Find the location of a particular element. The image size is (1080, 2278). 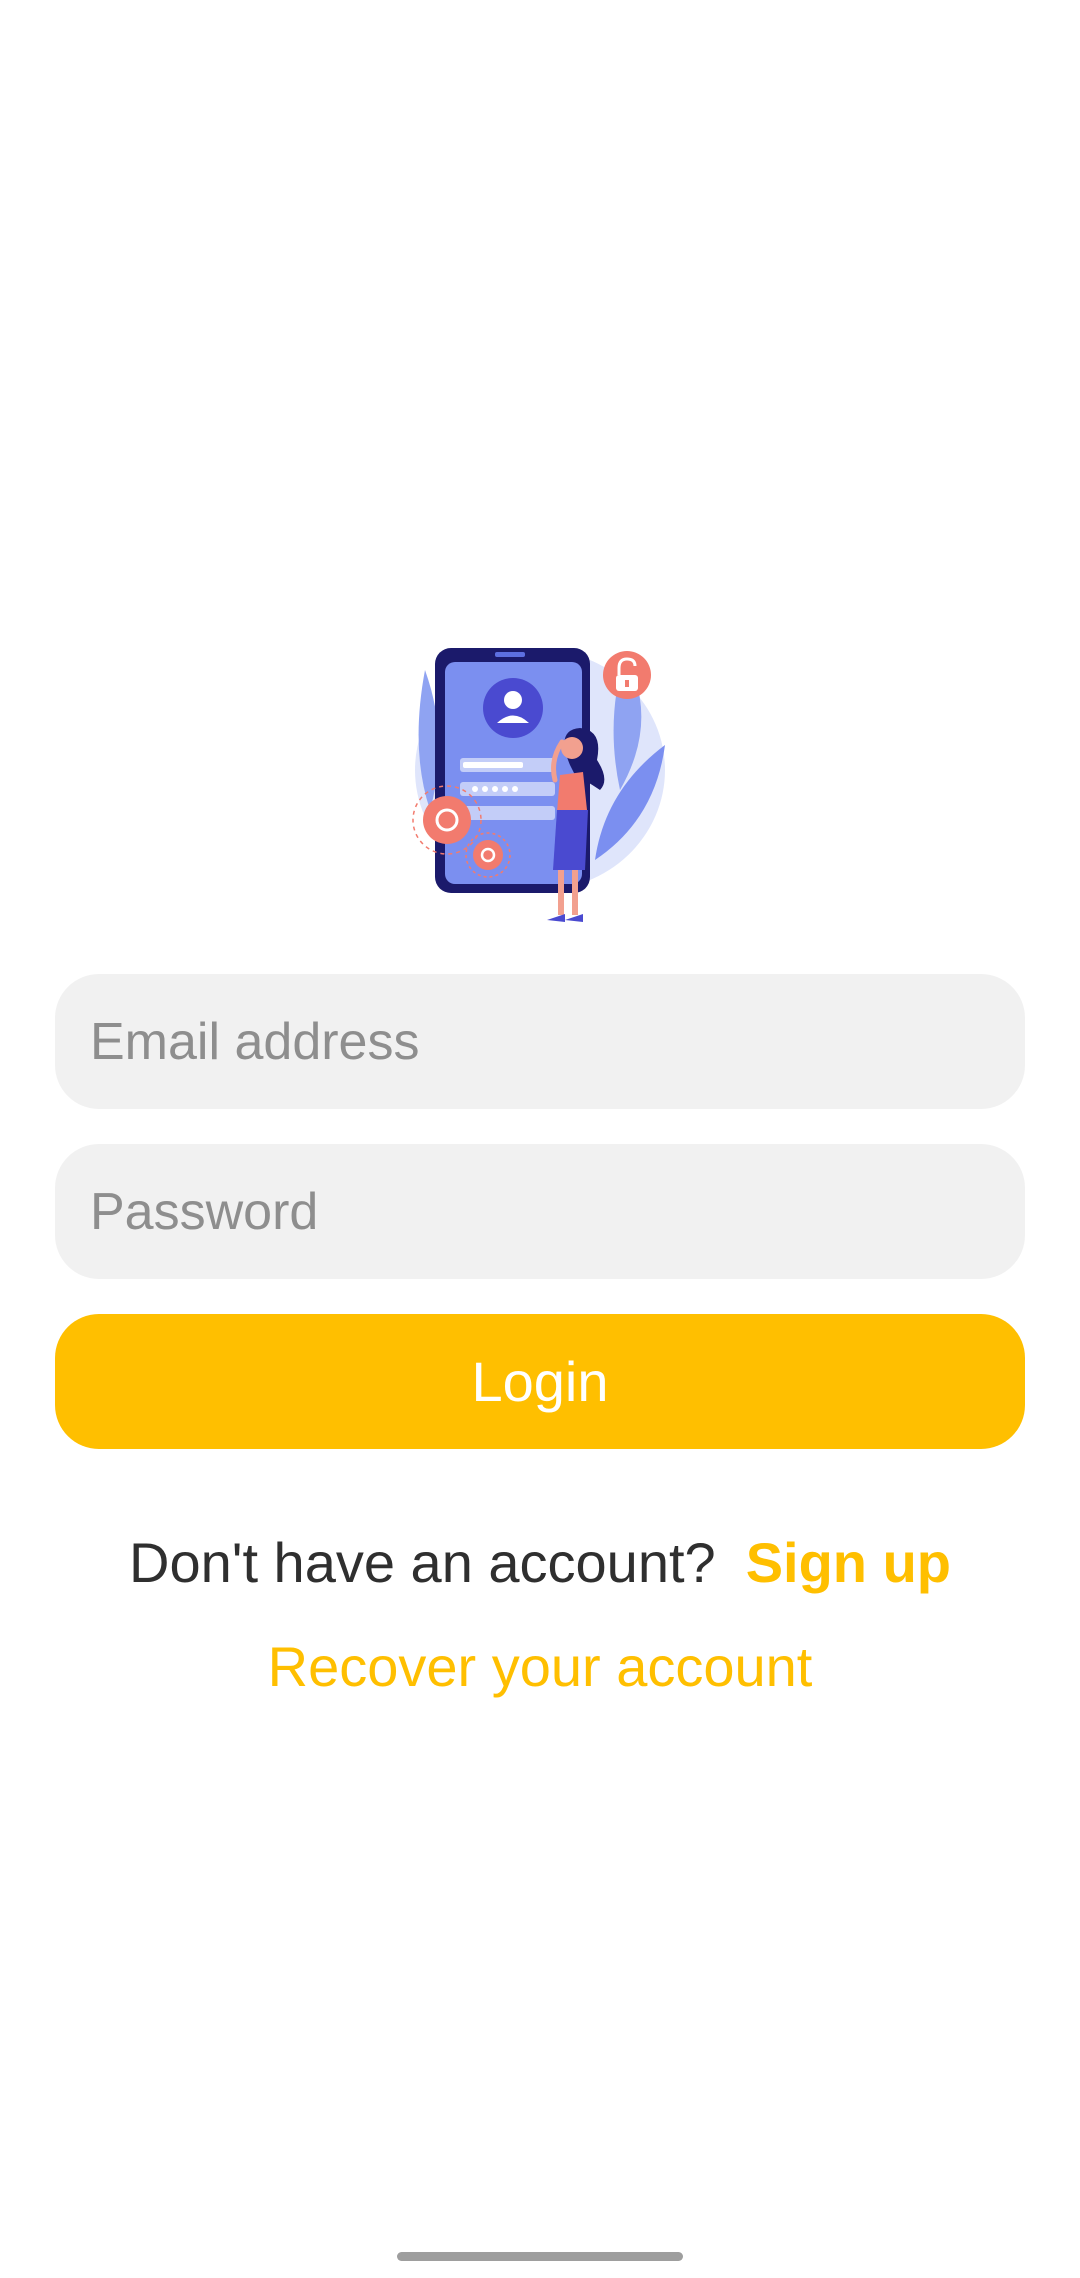

email-input is located at coordinates (540, 1041).